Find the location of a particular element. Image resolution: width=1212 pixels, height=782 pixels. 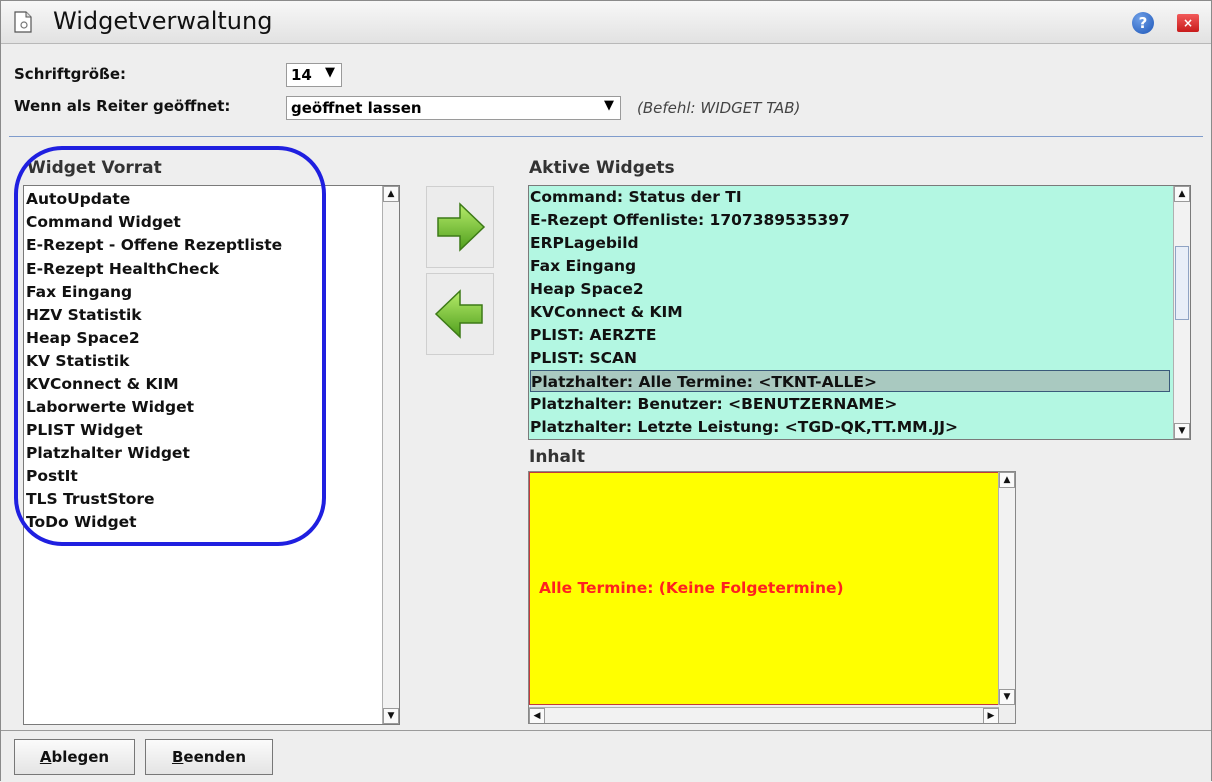

list-item: PLIST: AERZTE is located at coordinates (593, 335).